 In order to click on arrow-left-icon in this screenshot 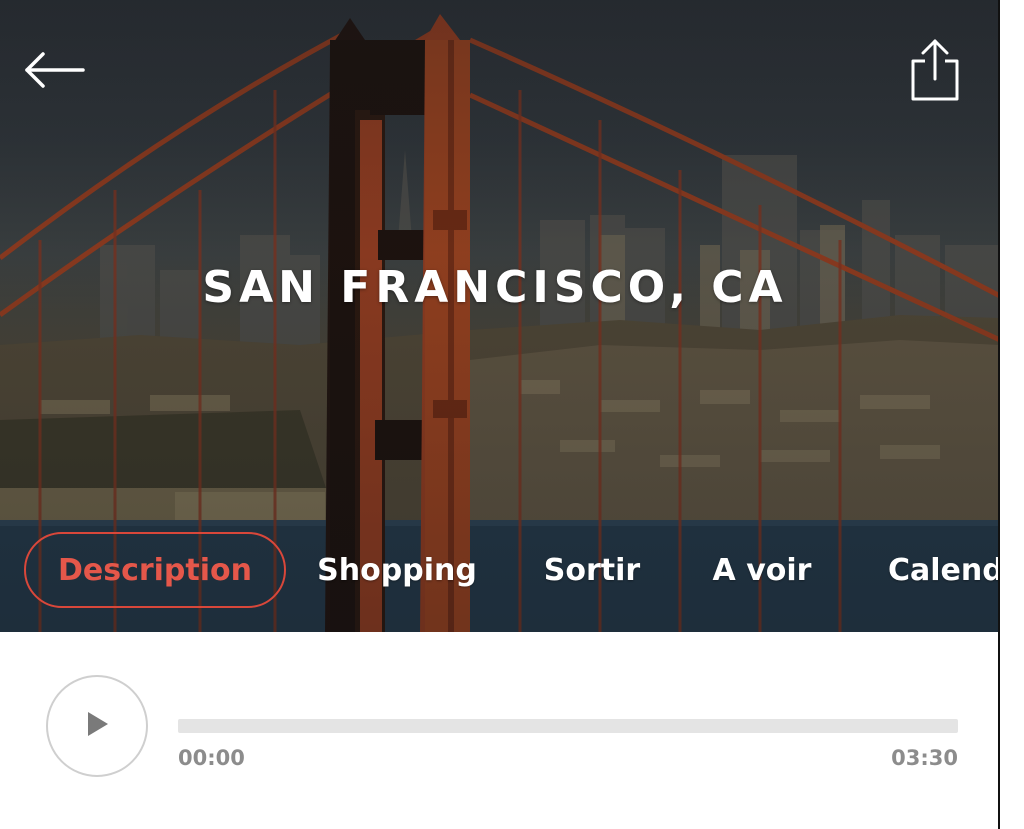, I will do `click(54, 72)`.